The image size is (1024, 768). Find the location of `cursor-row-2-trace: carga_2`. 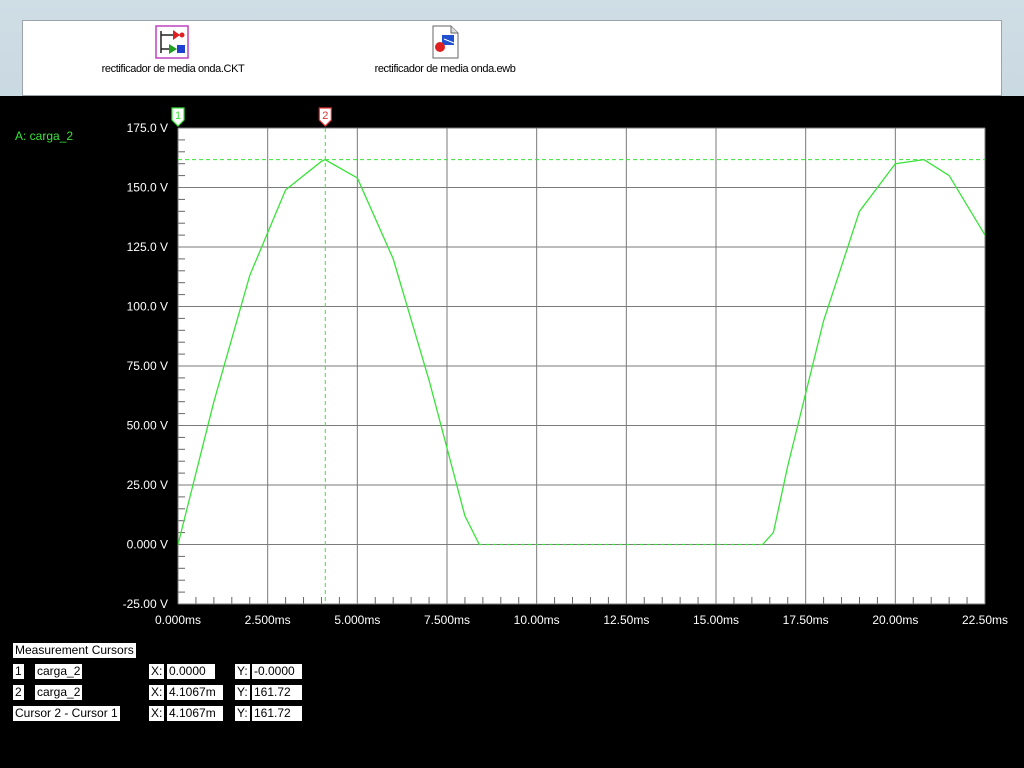

cursor-row-2-trace: carga_2 is located at coordinates (59, 692).